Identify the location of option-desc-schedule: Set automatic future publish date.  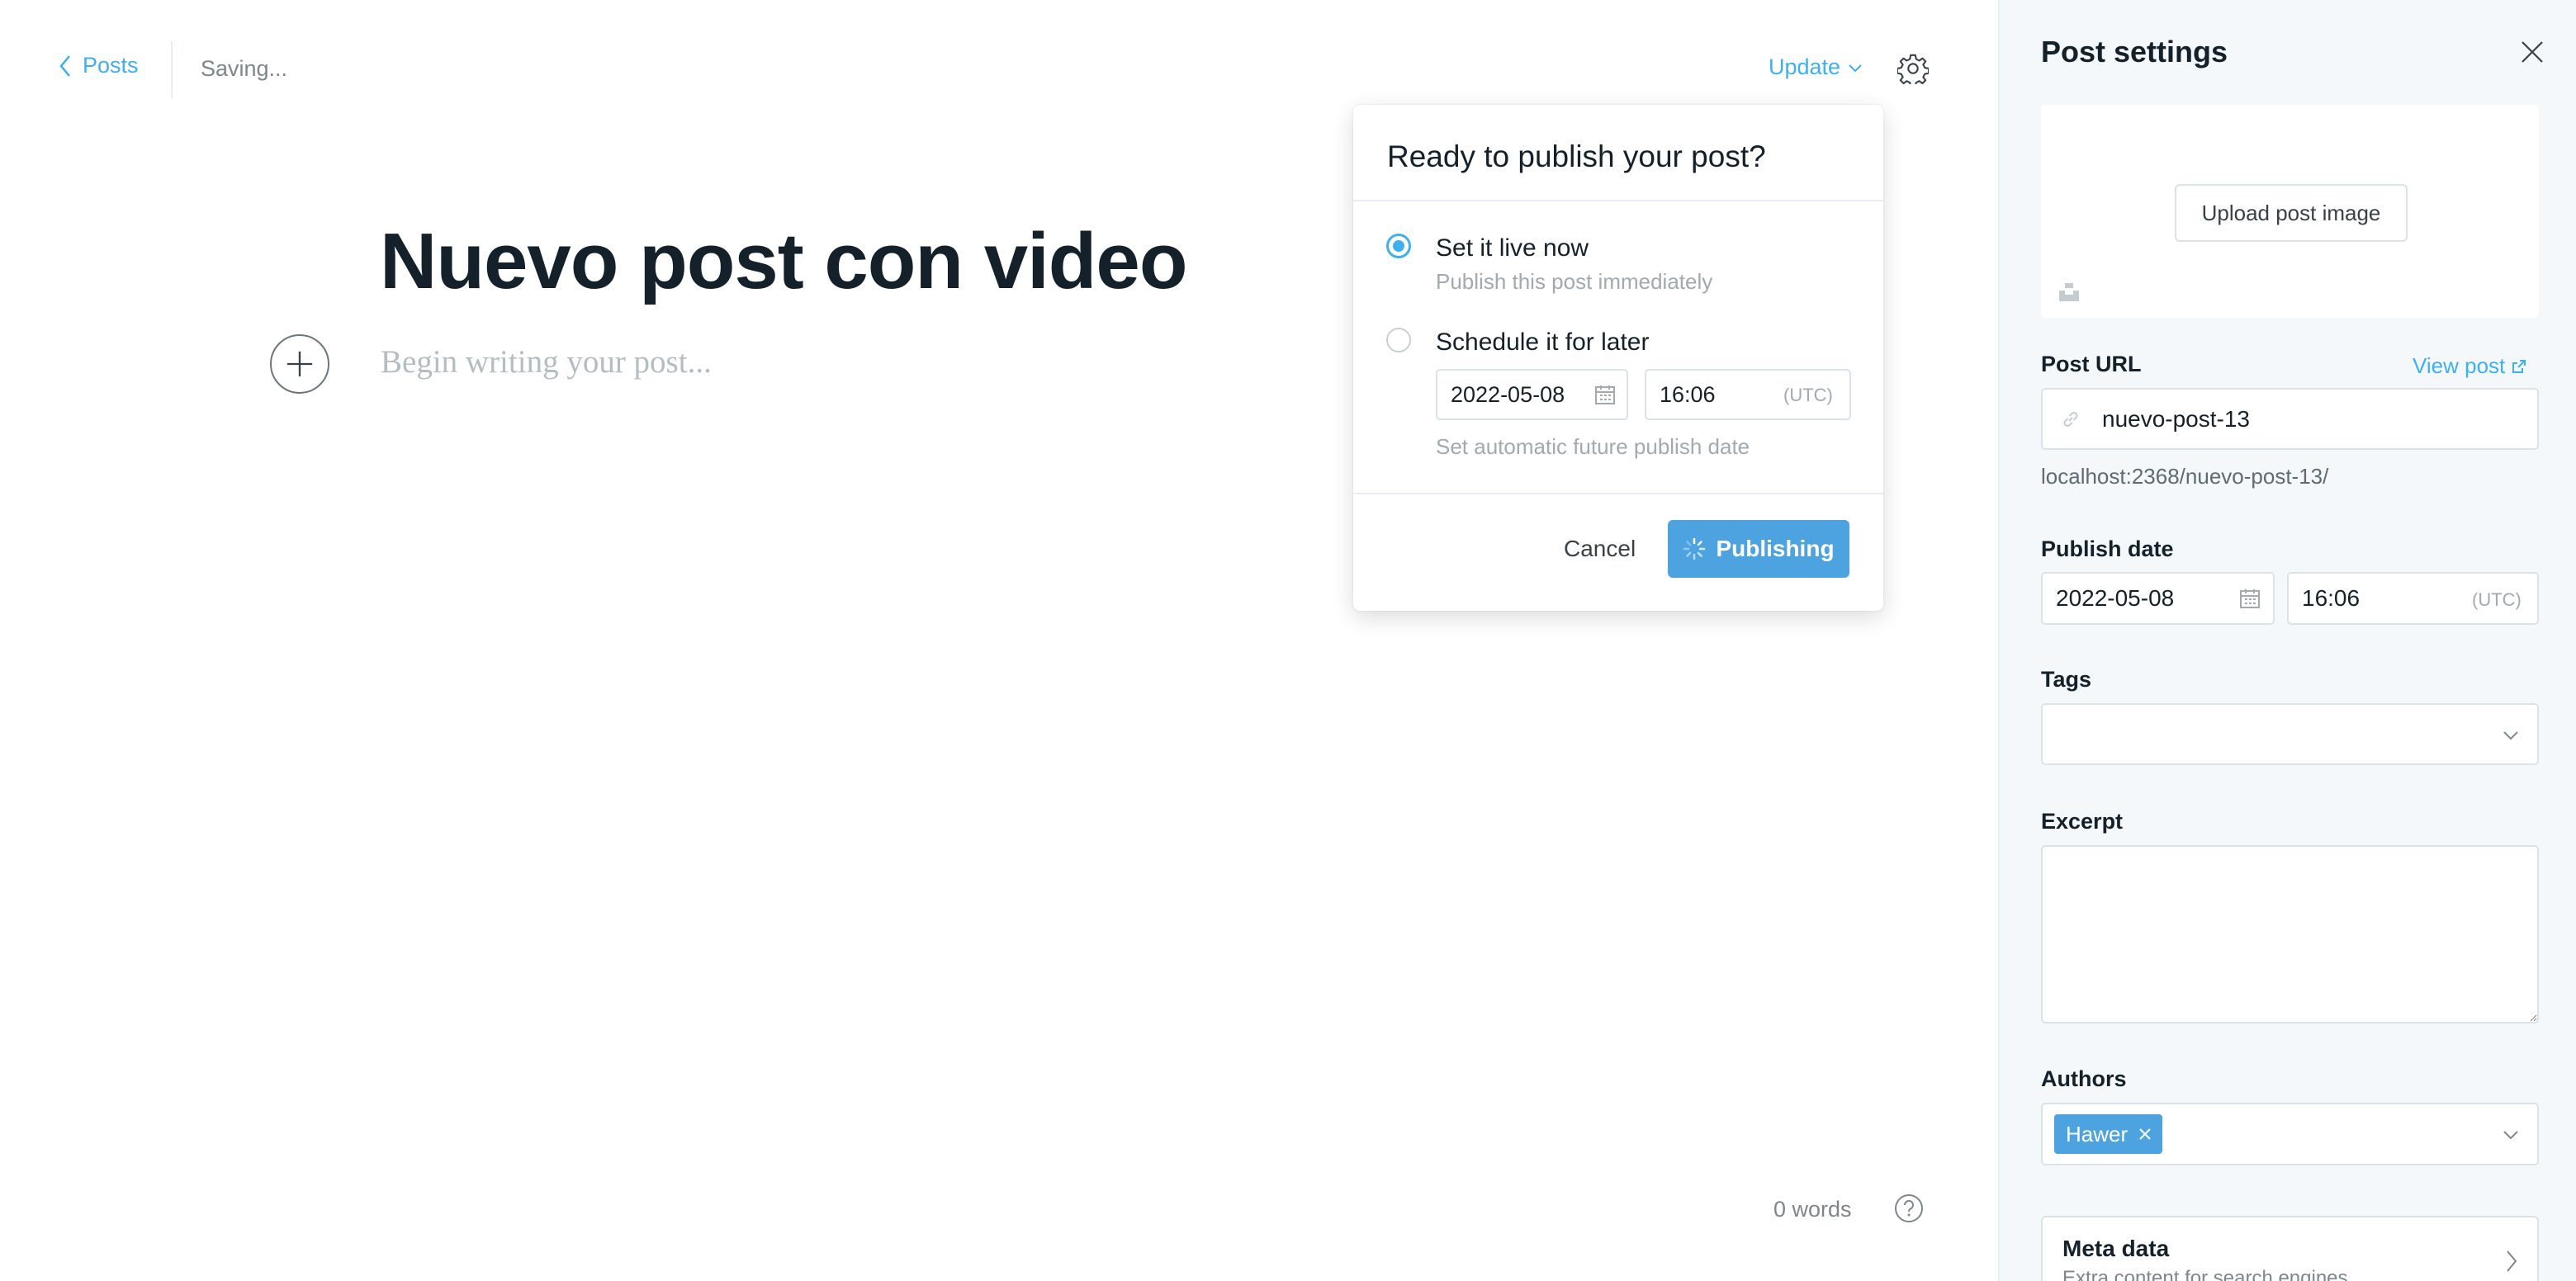
(1593, 446).